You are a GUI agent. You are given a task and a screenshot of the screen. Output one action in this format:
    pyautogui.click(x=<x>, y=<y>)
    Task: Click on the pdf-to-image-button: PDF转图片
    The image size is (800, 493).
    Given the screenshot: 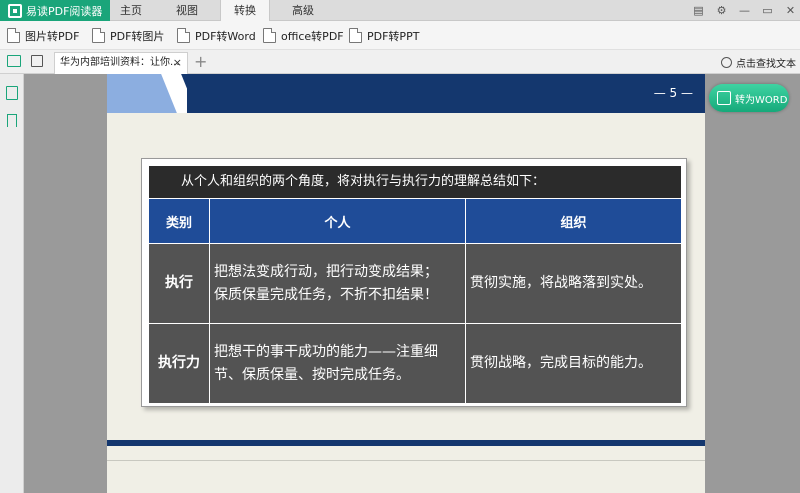 What is the action you would take?
    pyautogui.click(x=128, y=35)
    